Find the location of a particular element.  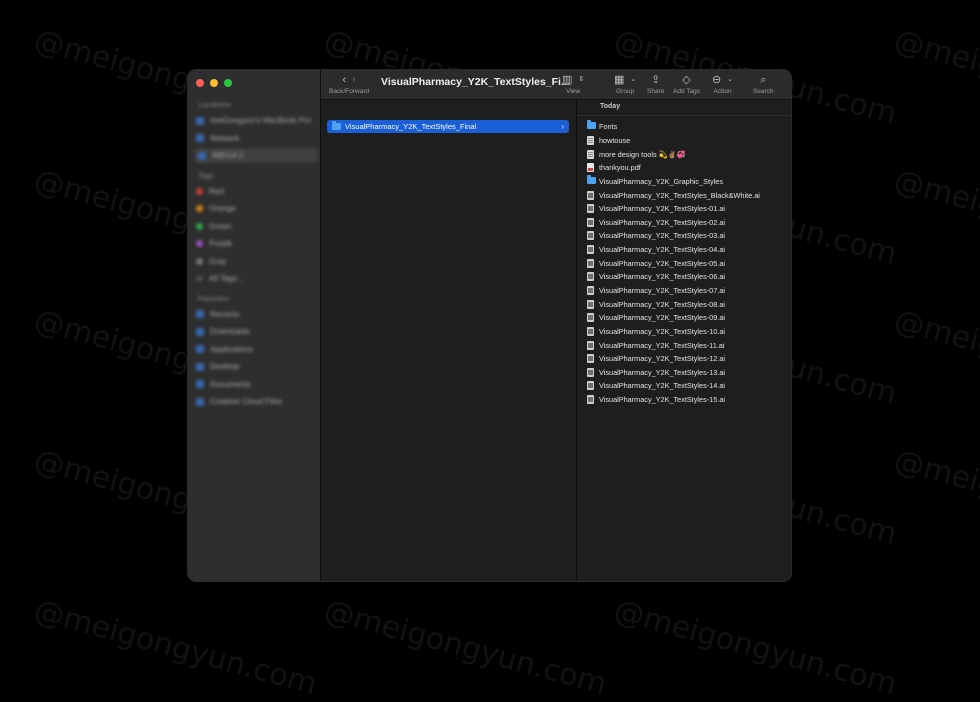

section-header: Today is located at coordinates (684, 108).